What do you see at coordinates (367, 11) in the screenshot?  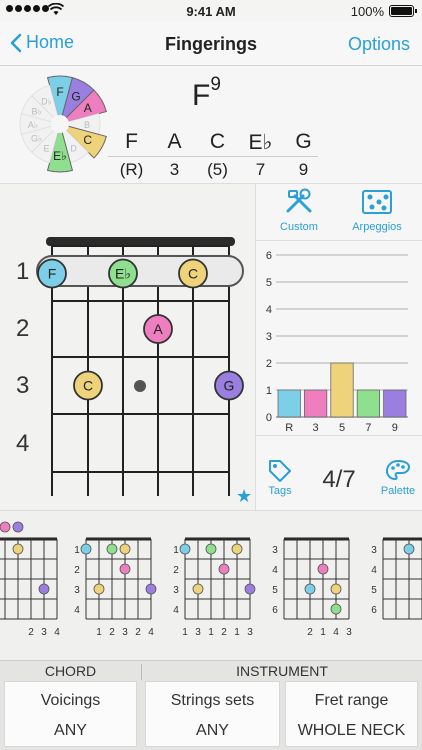 I see `battery-percent: 100%` at bounding box center [367, 11].